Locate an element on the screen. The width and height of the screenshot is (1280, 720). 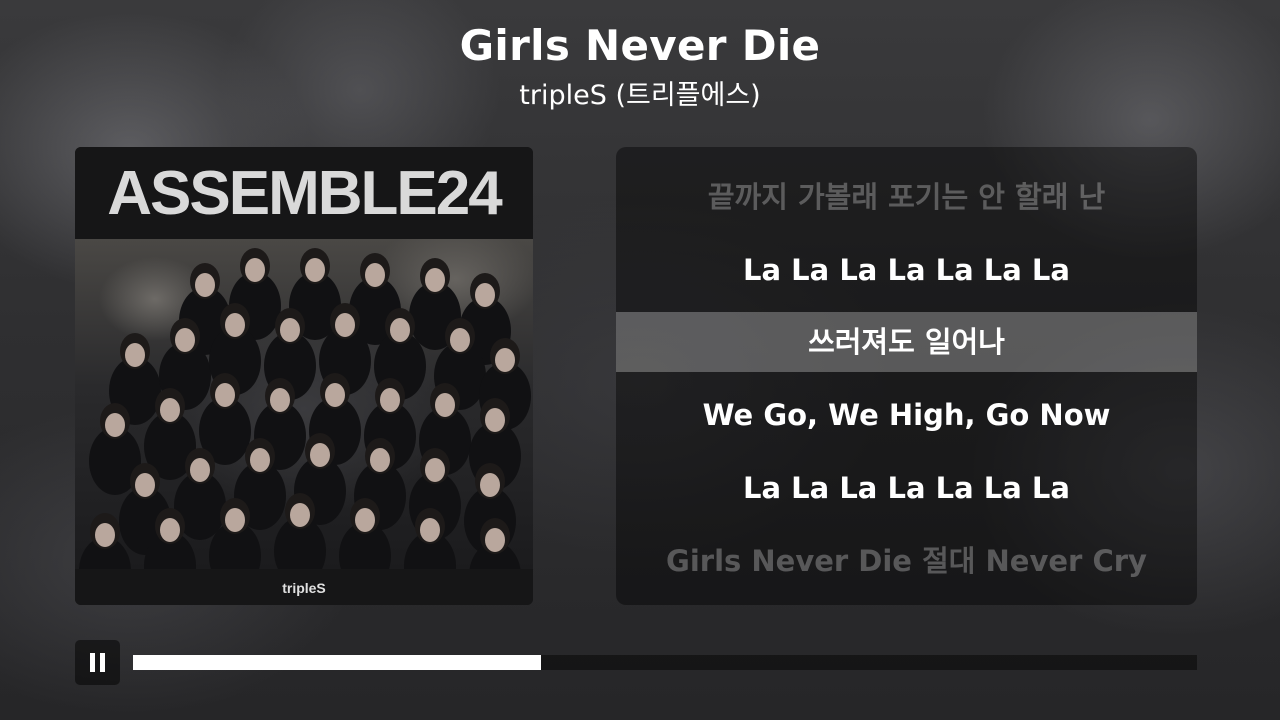
song-artist: tripleS (트리플에스) is located at coordinates (640, 95).